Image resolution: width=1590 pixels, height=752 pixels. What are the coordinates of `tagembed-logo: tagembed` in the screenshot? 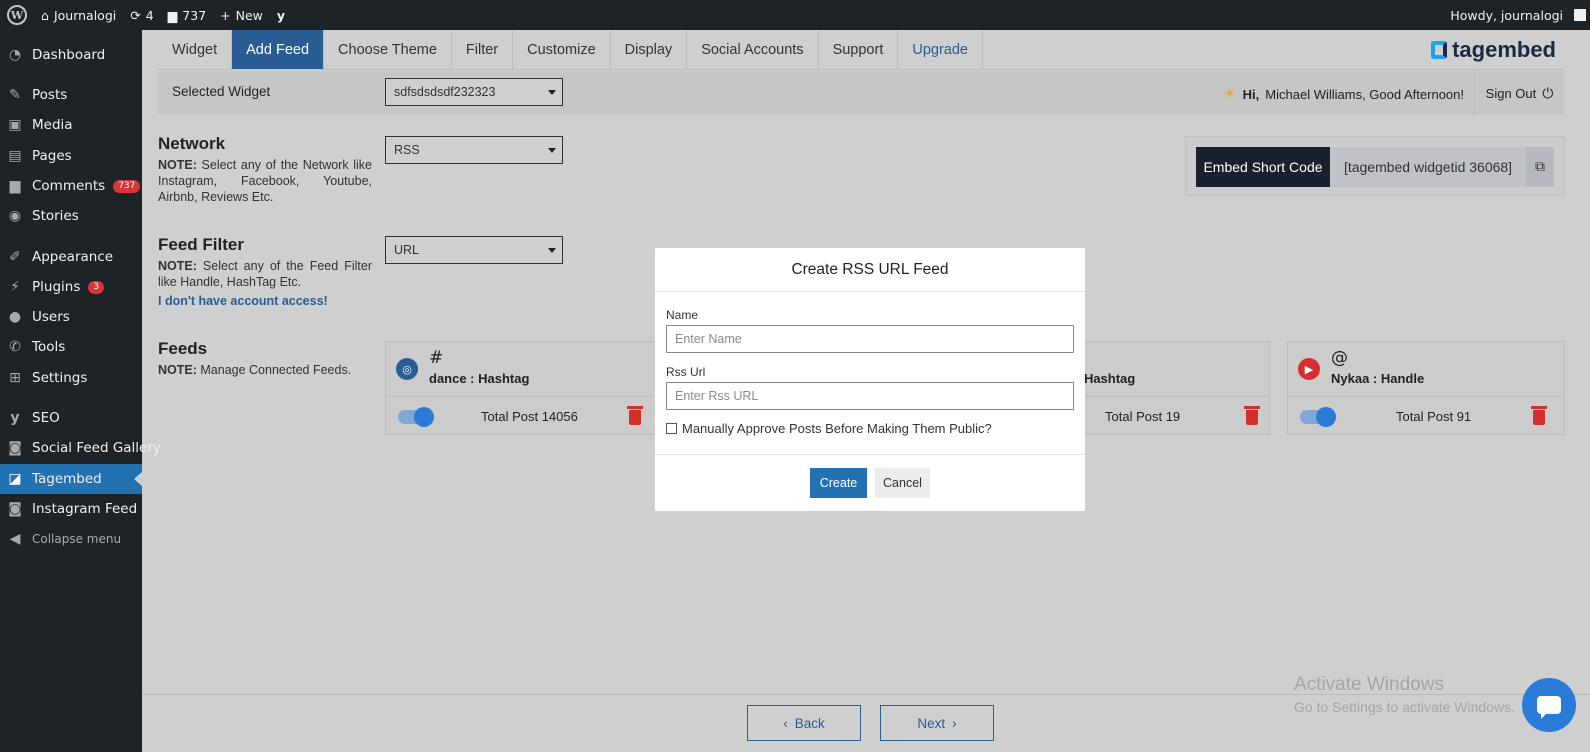 It's located at (1493, 50).